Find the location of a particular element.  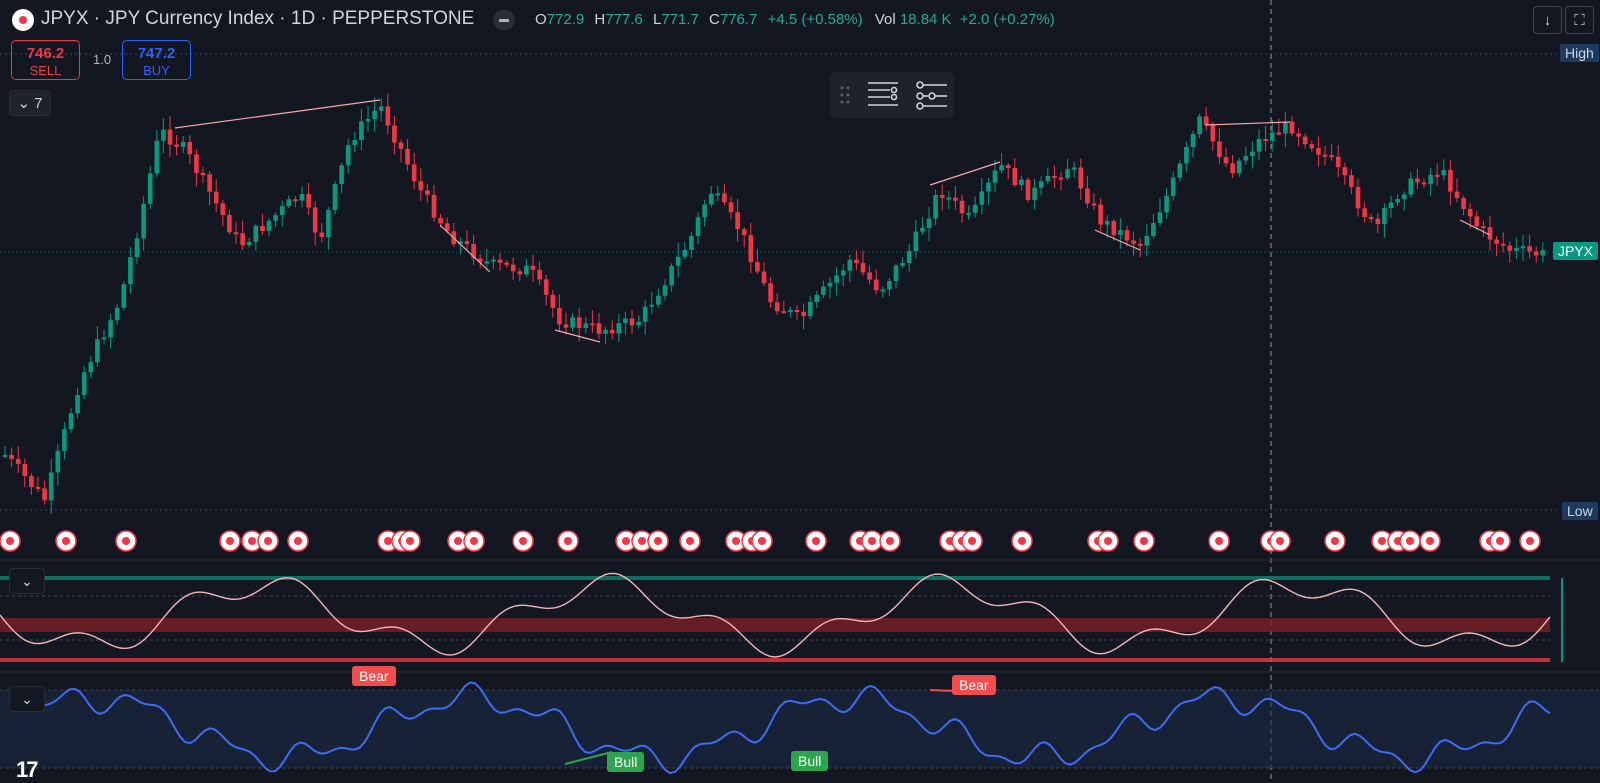

indicators-collapse-button: ⌄ 7 is located at coordinates (30, 103).